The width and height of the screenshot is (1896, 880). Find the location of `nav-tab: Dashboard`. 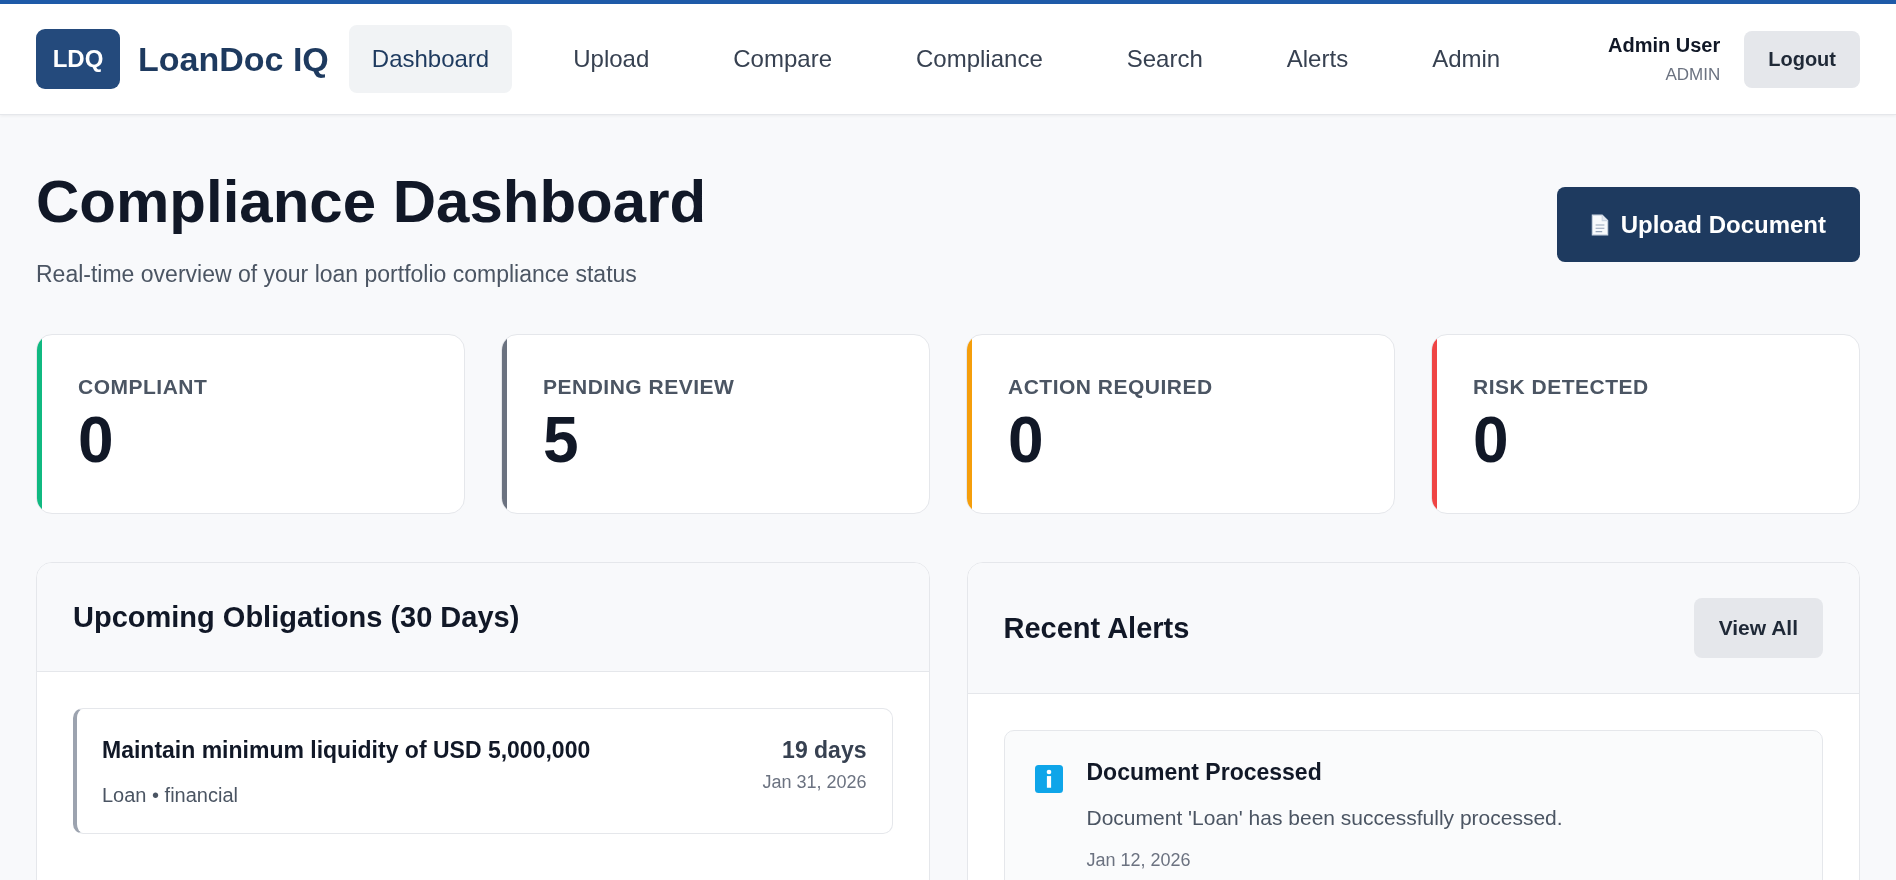

nav-tab: Dashboard is located at coordinates (430, 59).